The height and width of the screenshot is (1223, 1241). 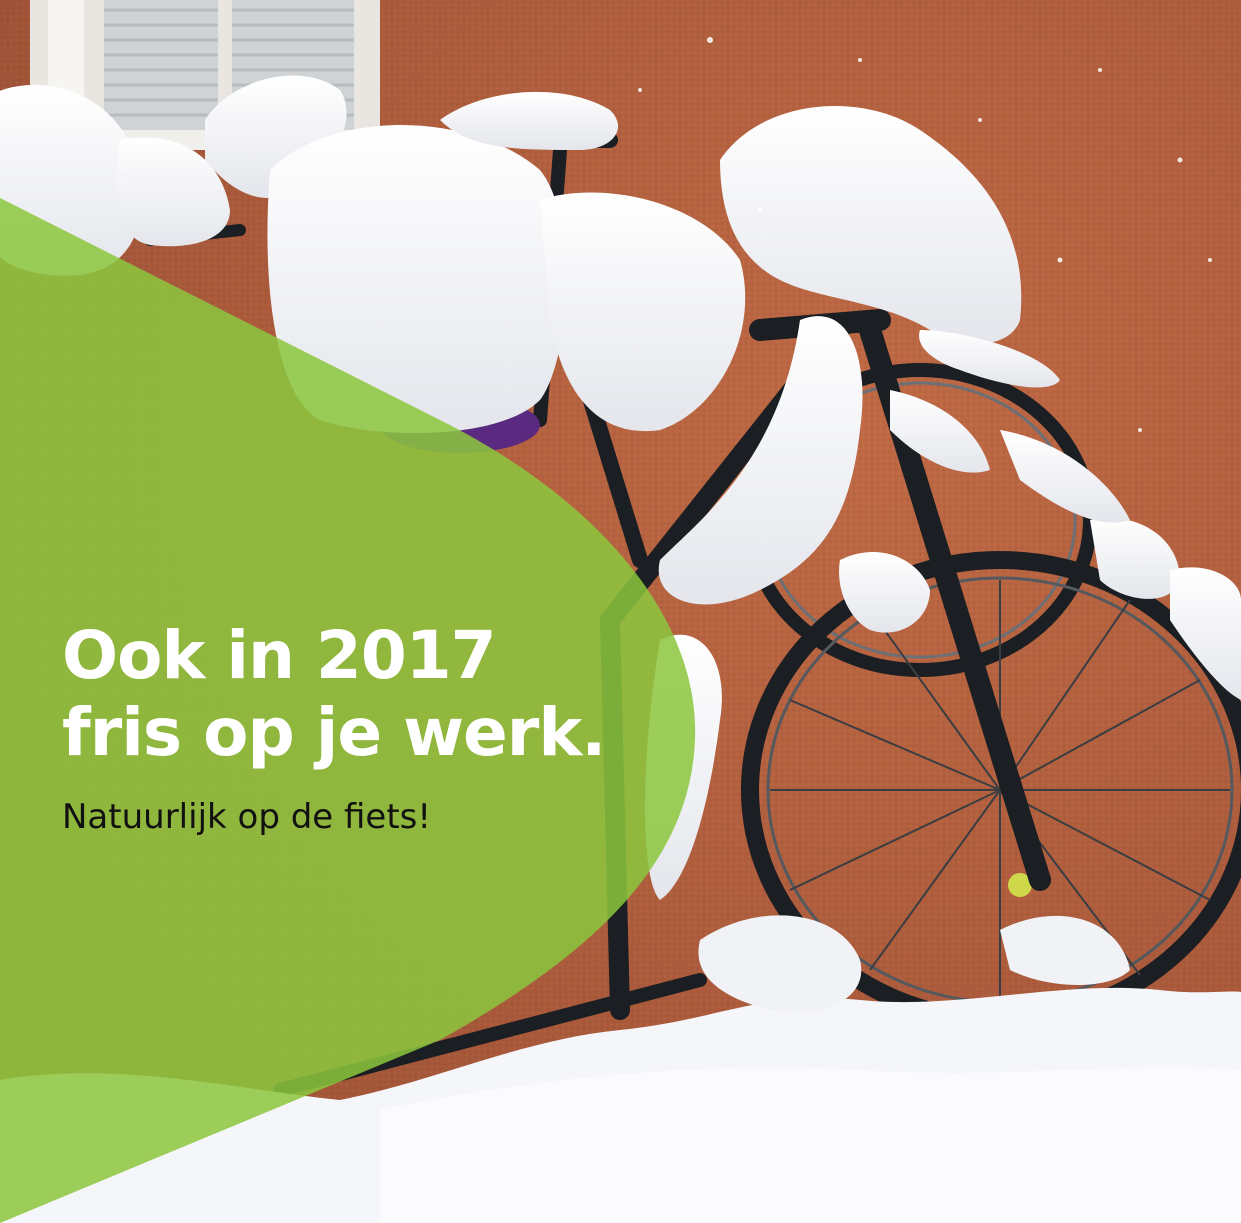 I want to click on headline-line-2: fris op je werk., so click(x=334, y=732).